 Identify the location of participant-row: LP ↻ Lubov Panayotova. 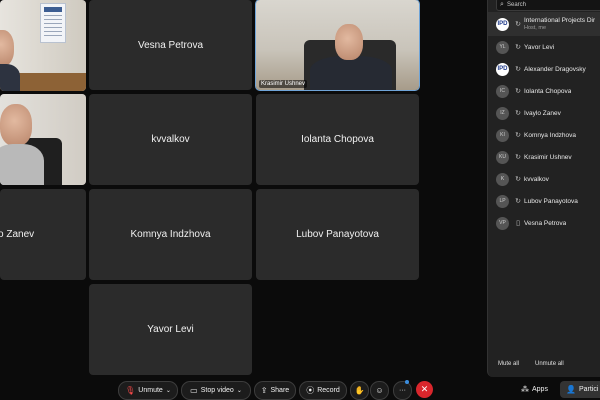
(544, 201).